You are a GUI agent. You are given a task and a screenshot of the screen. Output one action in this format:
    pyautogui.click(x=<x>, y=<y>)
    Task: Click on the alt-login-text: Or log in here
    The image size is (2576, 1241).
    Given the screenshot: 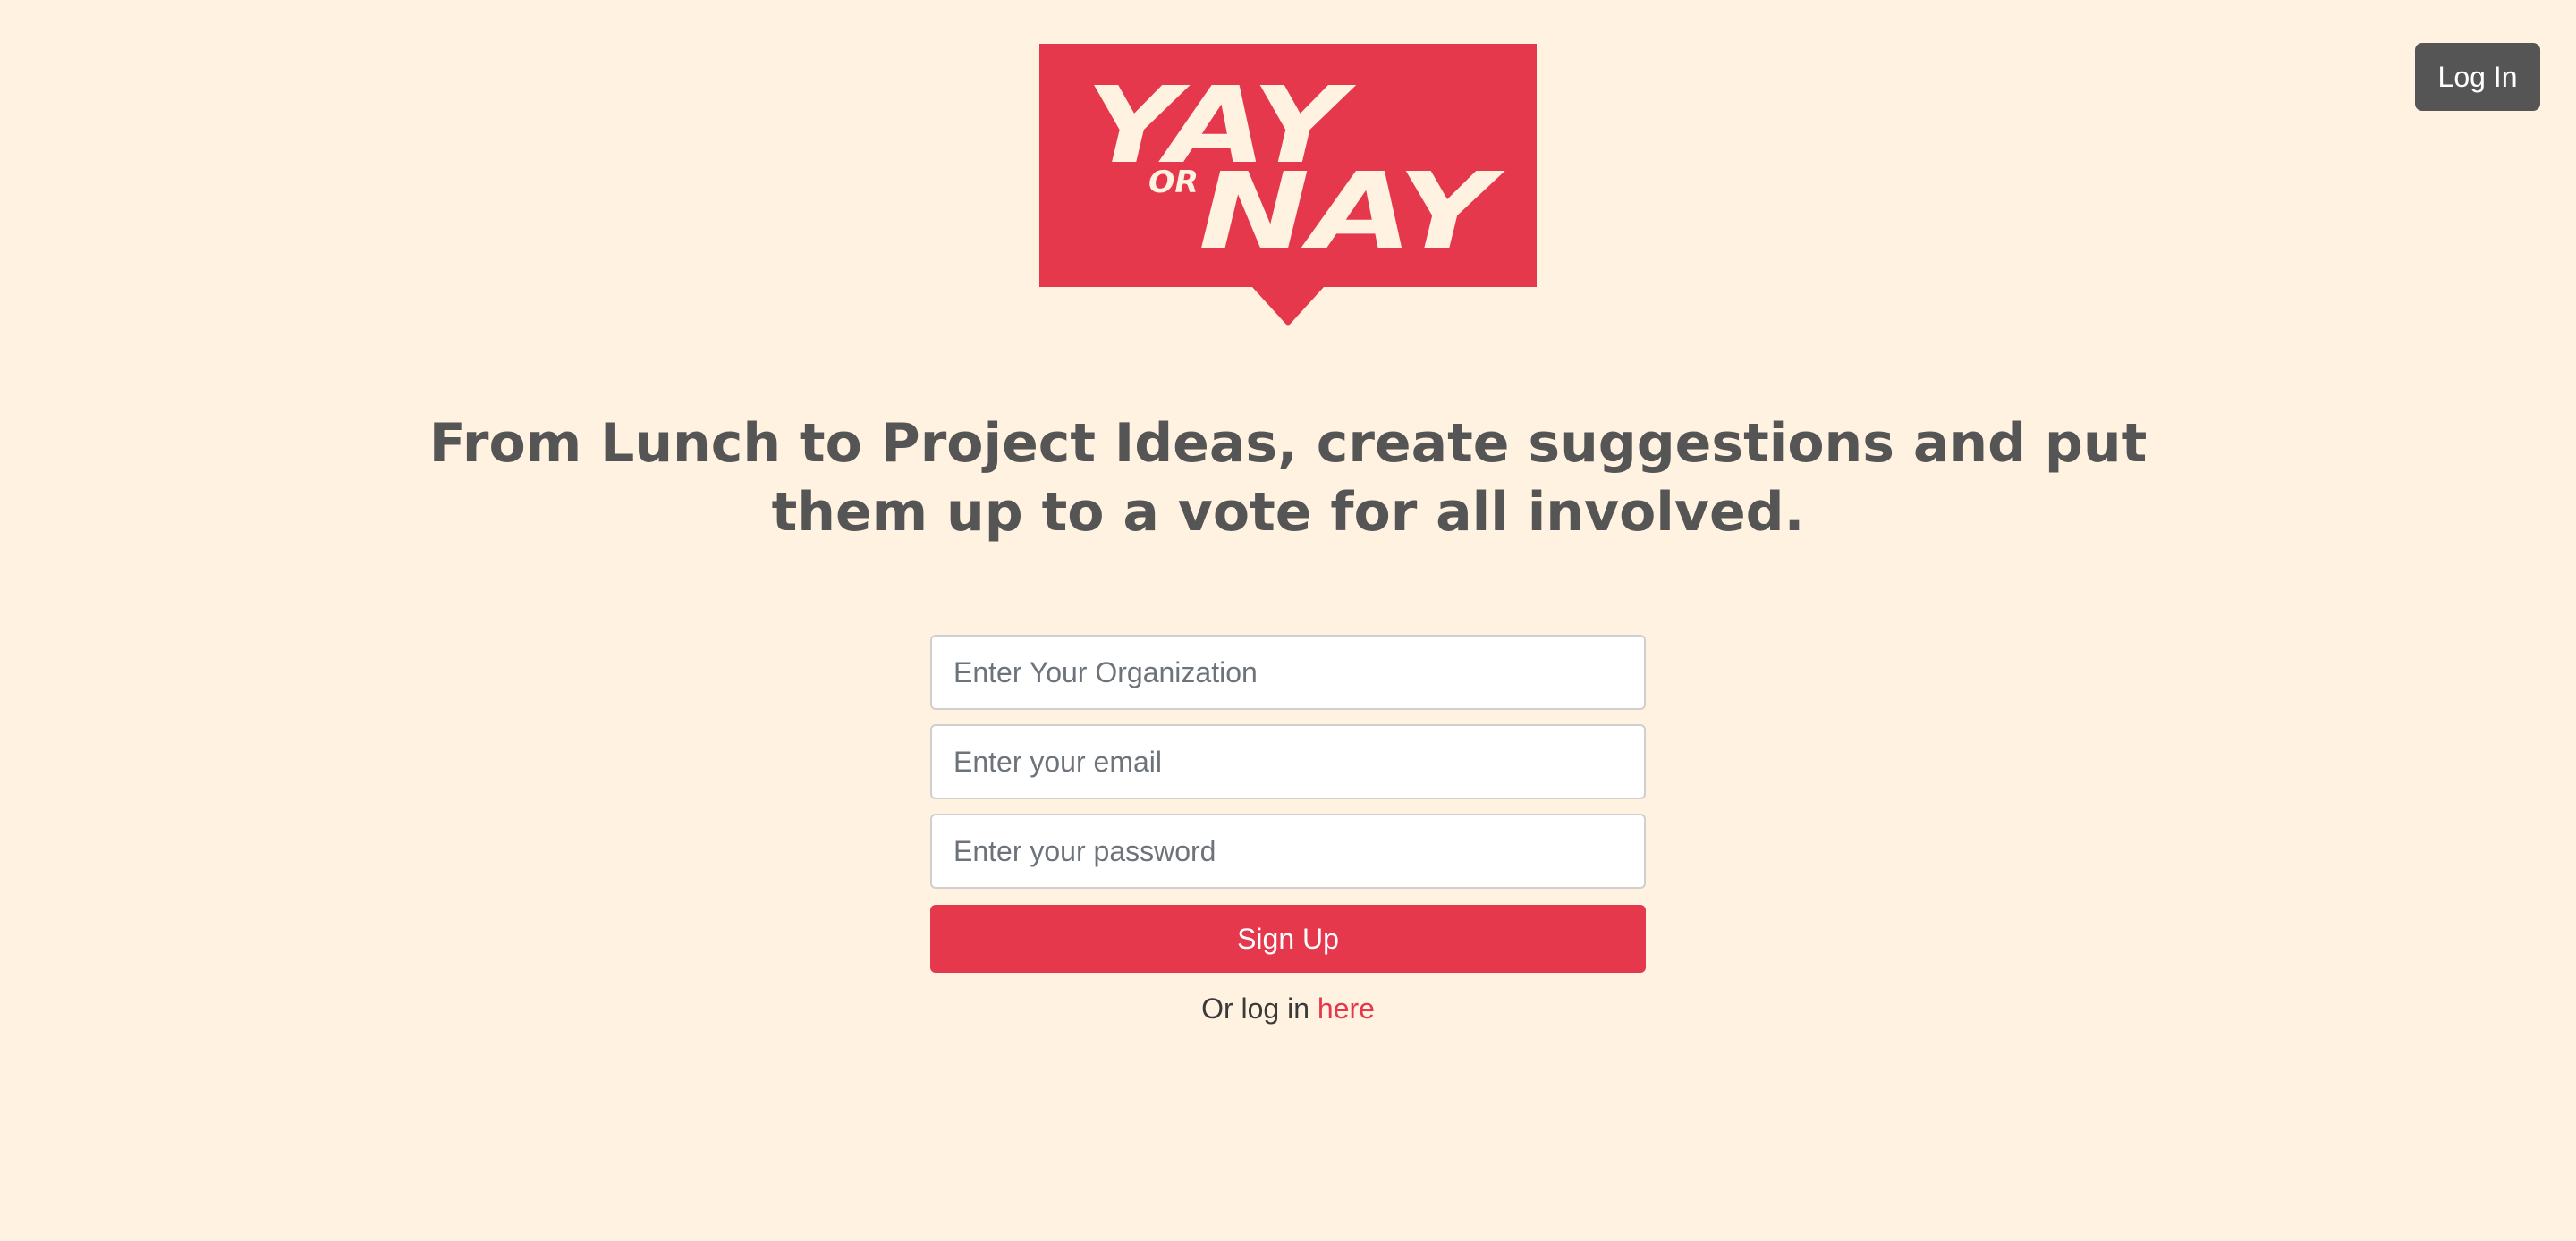 What is the action you would take?
    pyautogui.click(x=1288, y=1009)
    